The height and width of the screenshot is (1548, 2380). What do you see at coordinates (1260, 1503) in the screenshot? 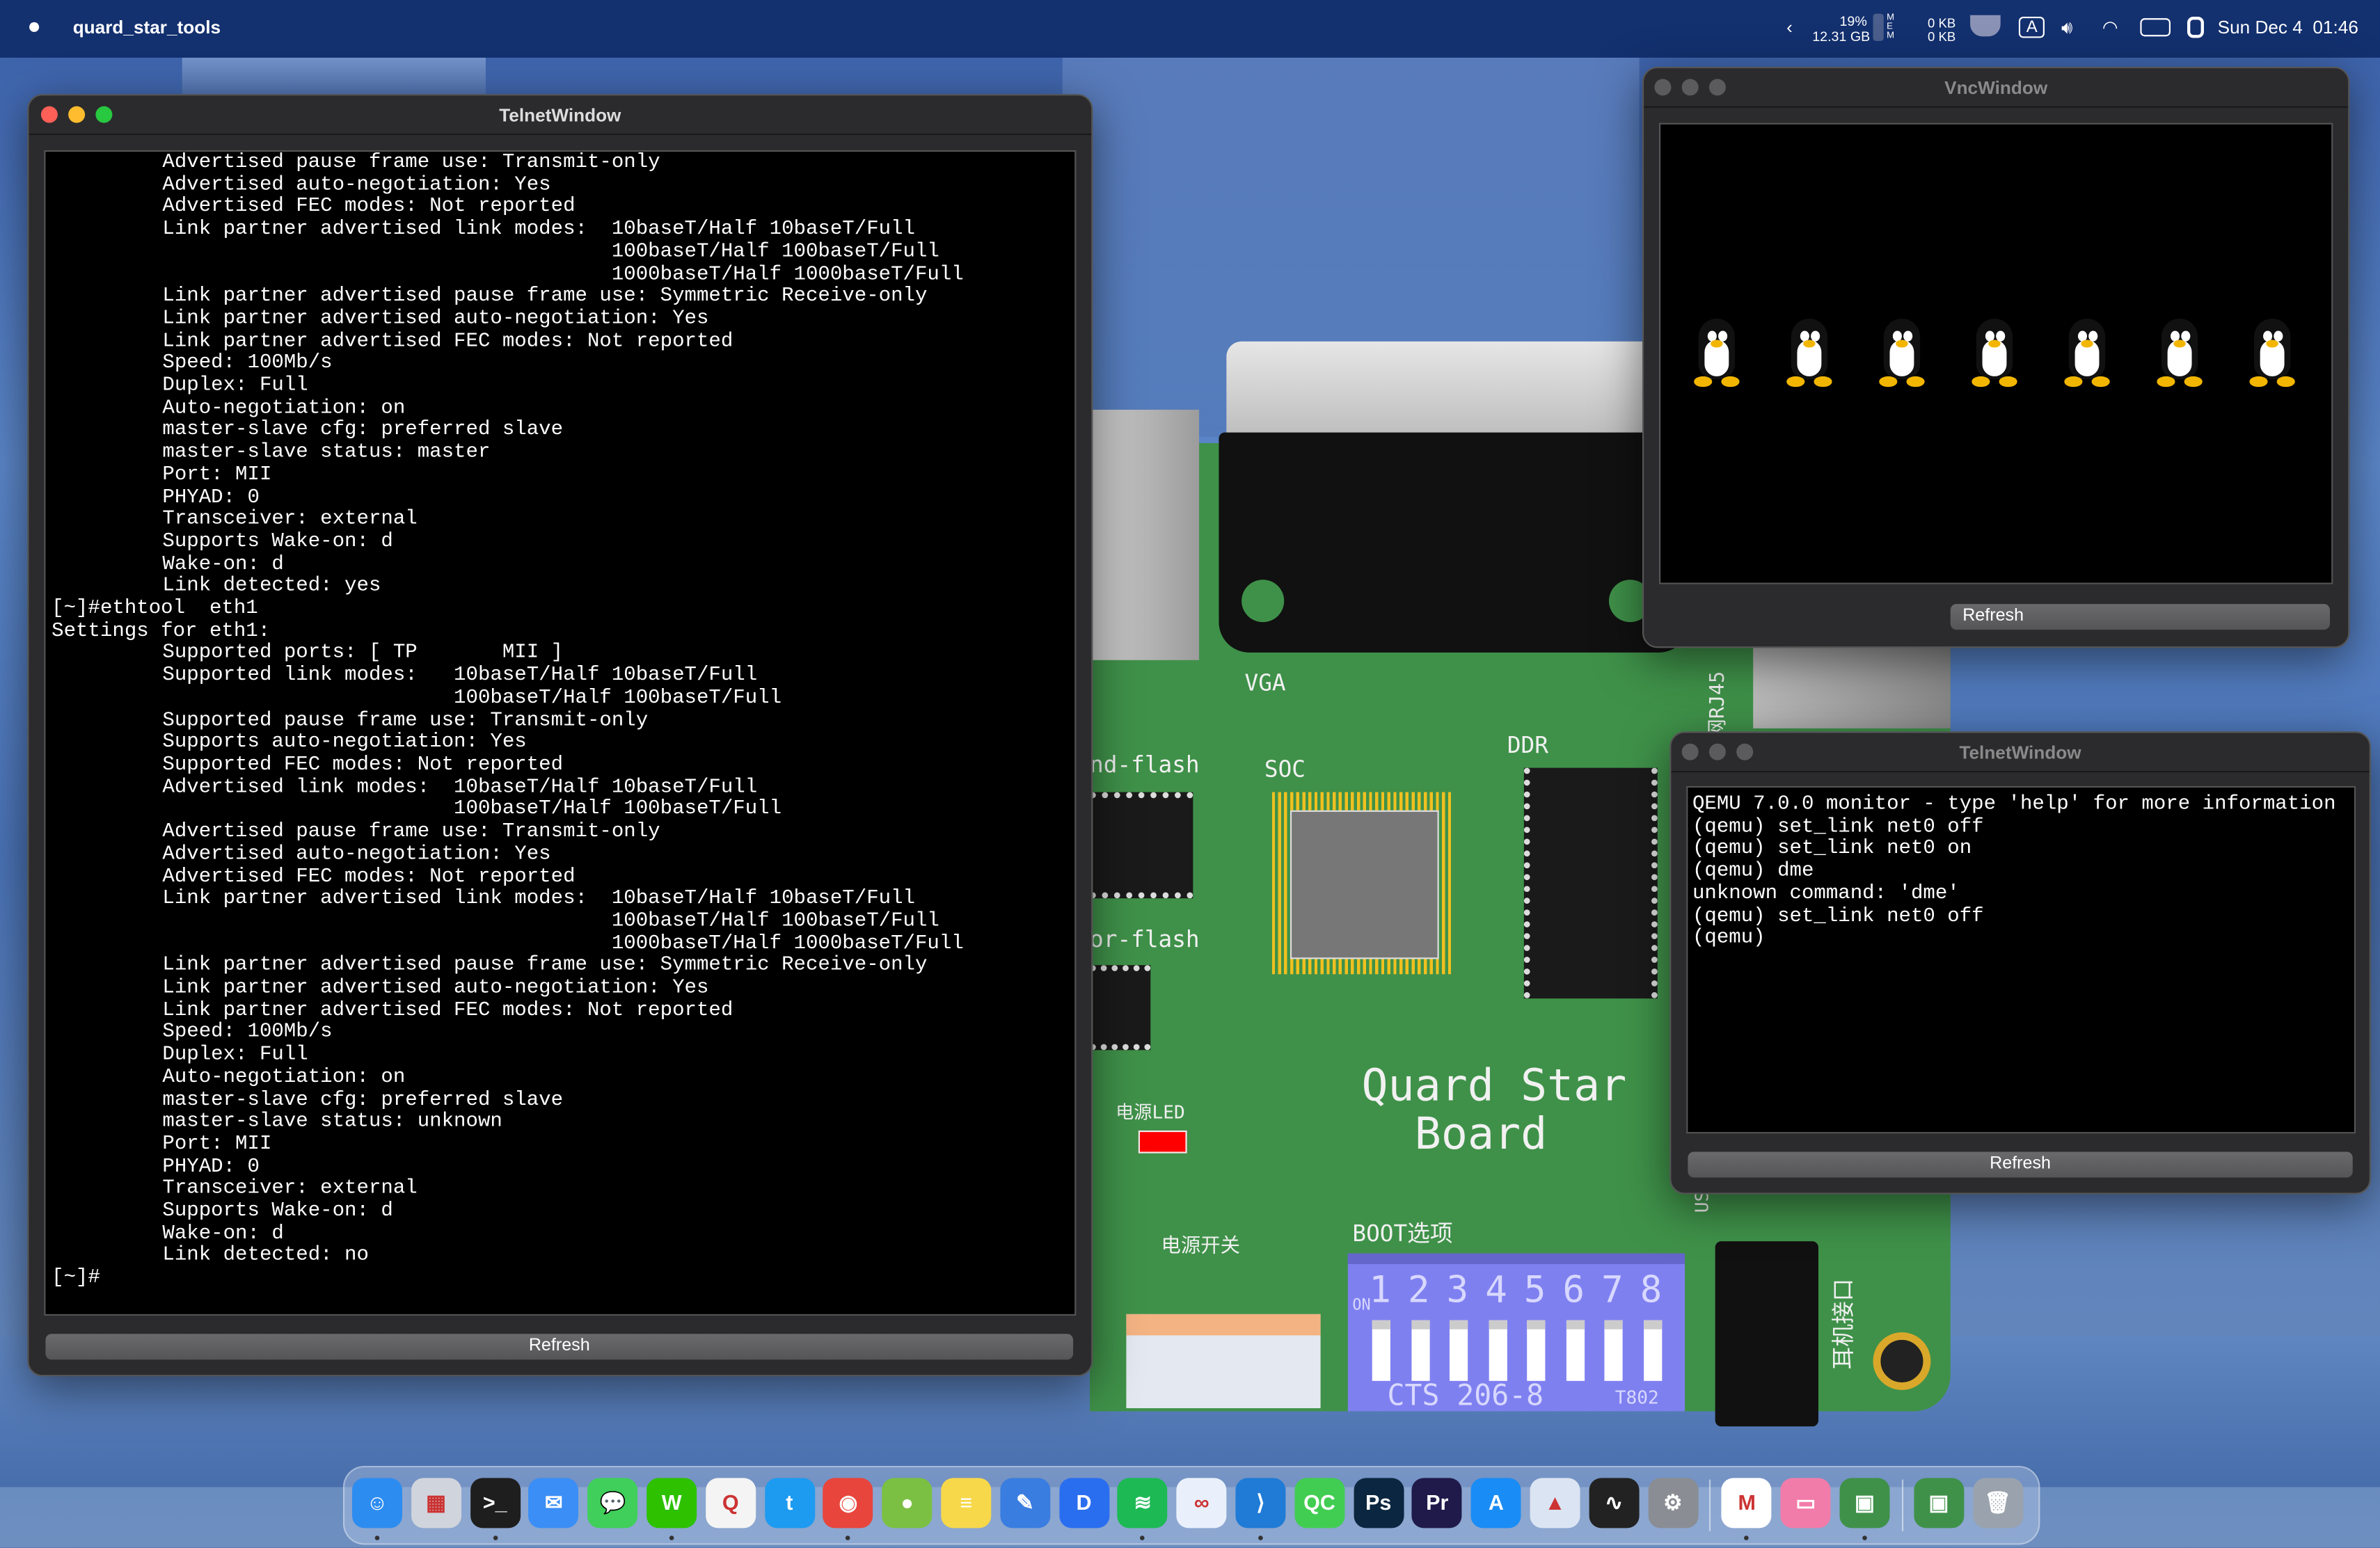
I see `dock-vscode-icon: ⟩` at bounding box center [1260, 1503].